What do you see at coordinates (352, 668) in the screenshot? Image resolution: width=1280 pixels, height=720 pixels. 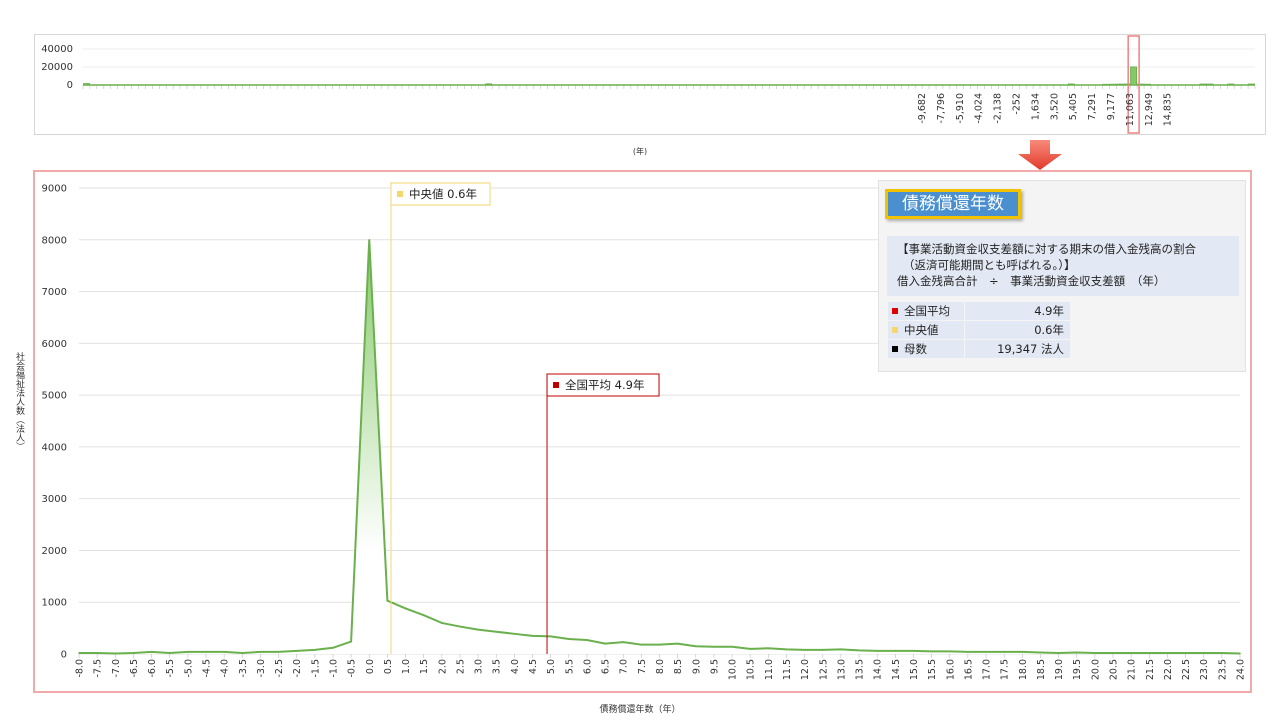 I see `main-x-tick-label: -0.5` at bounding box center [352, 668].